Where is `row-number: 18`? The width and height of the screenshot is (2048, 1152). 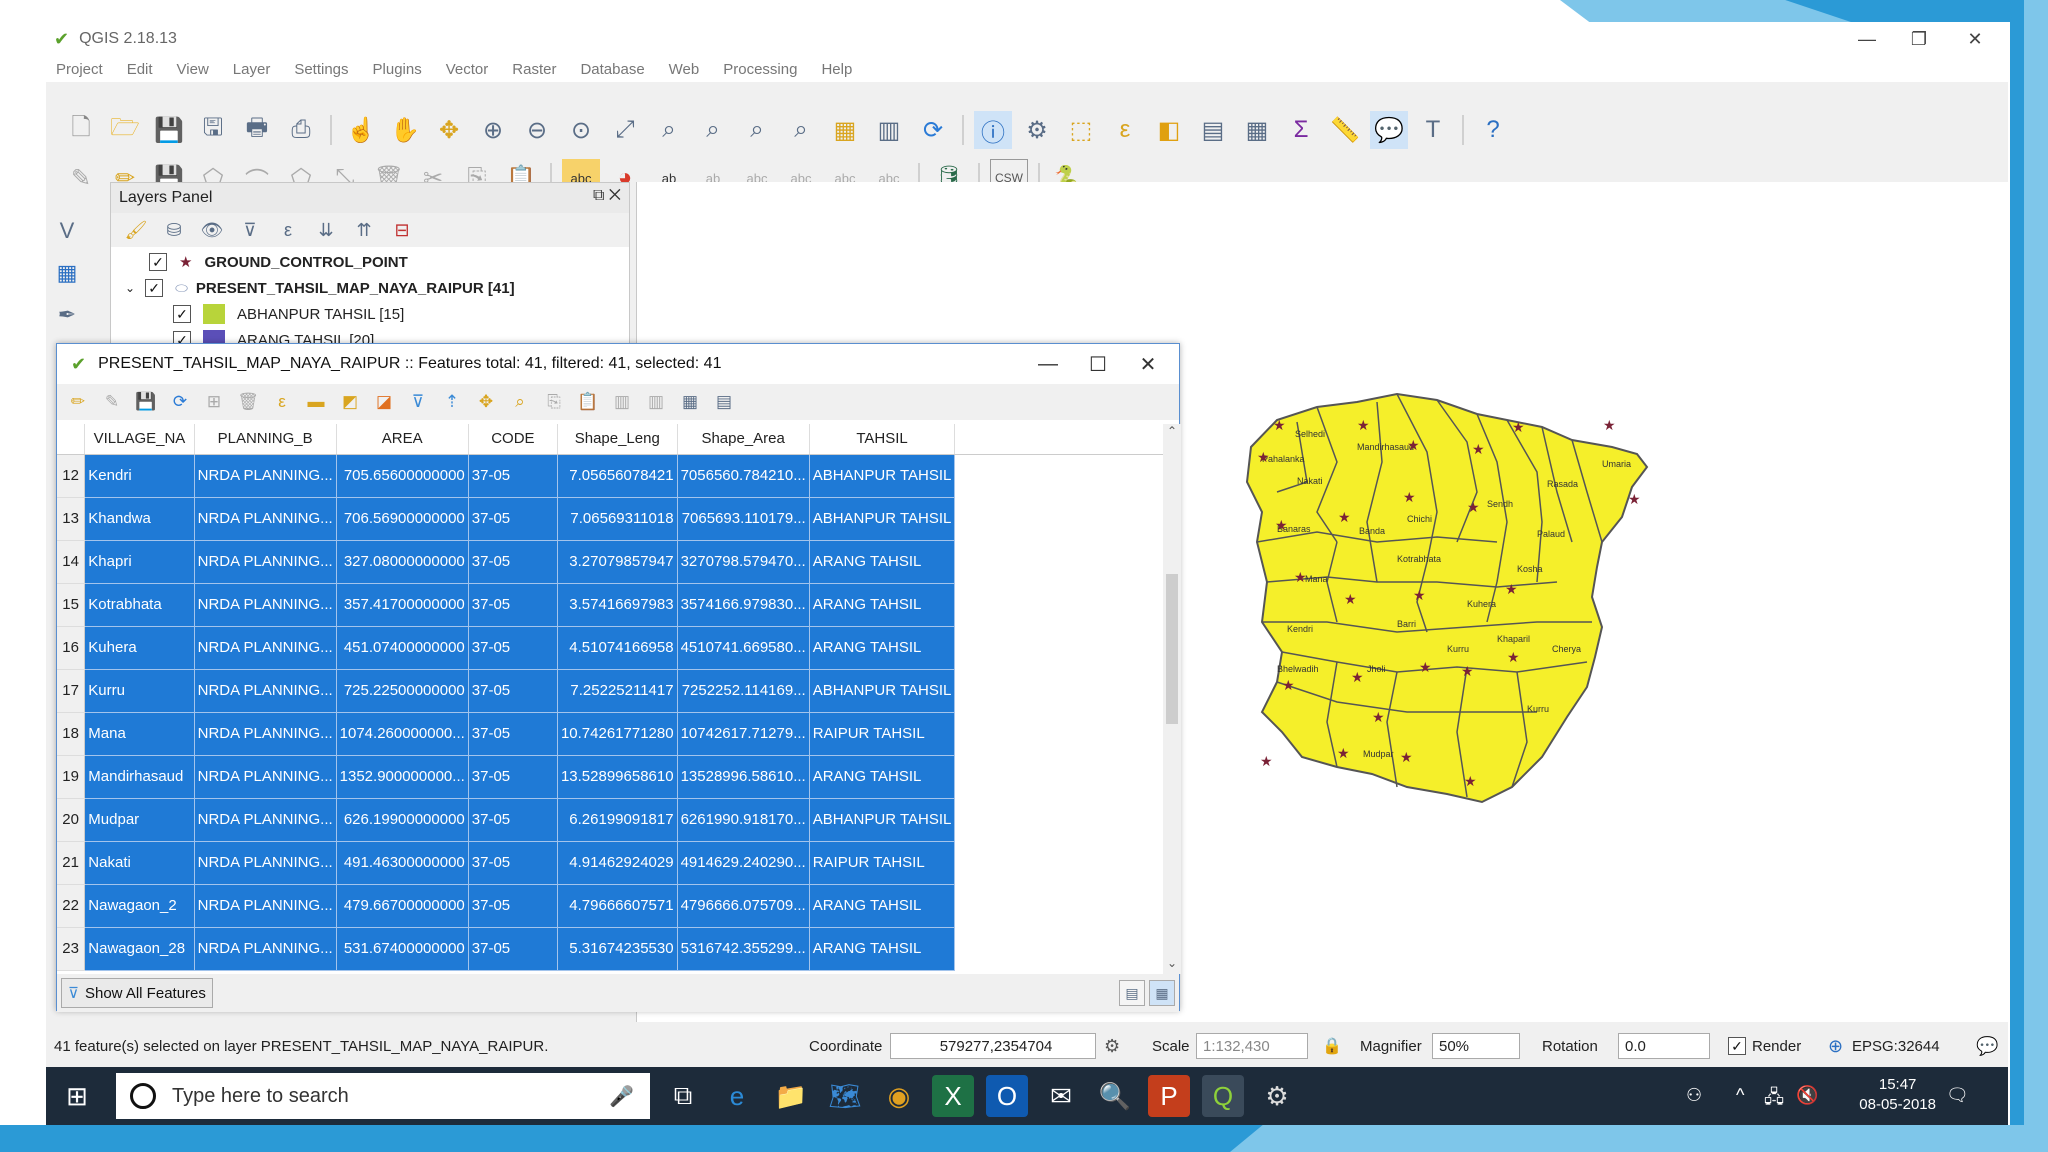 row-number: 18 is located at coordinates (71, 734).